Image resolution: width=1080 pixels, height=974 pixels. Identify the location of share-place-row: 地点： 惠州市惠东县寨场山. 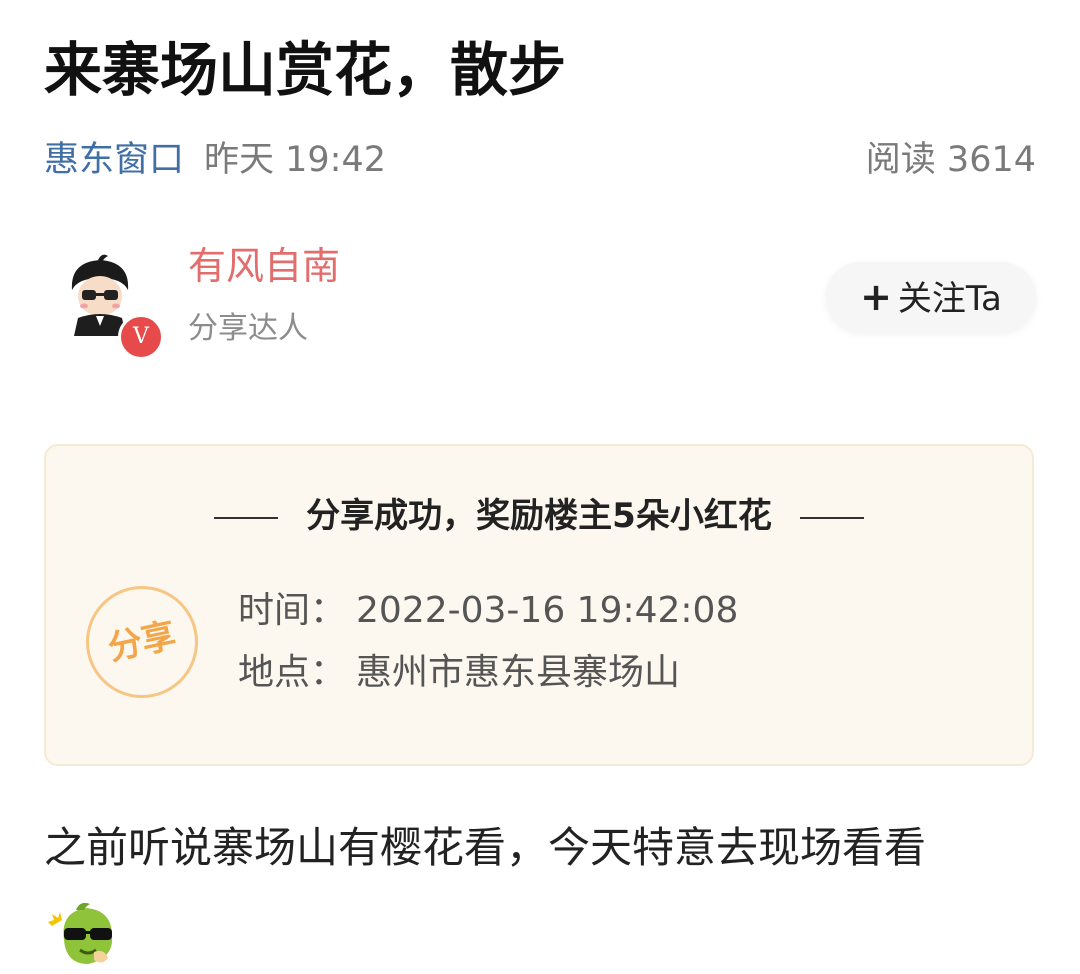
(459, 673).